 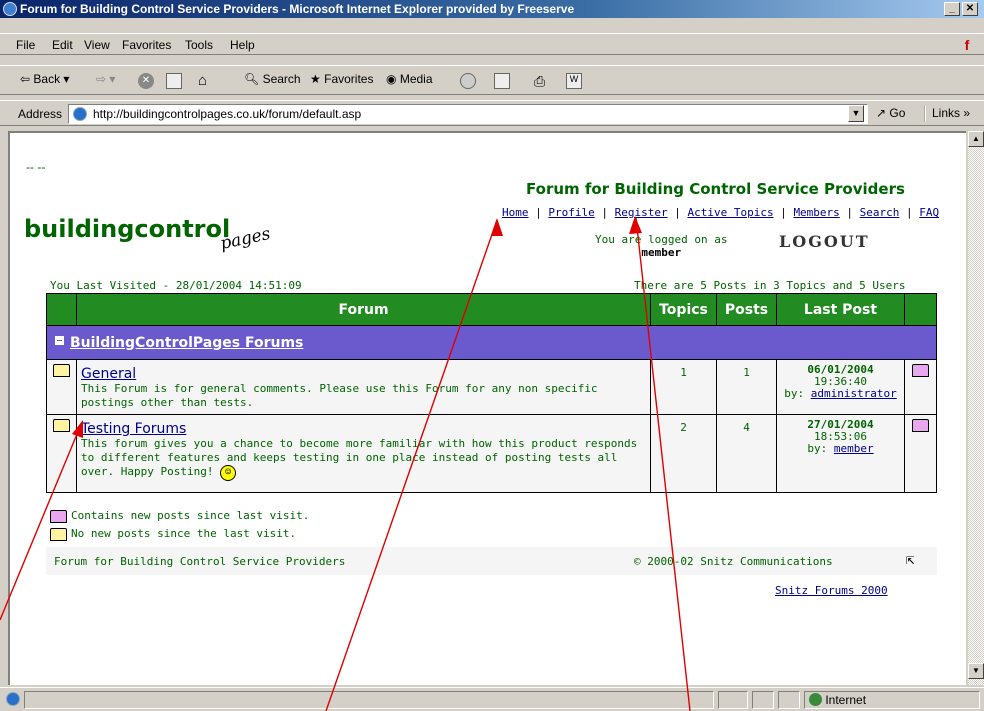 What do you see at coordinates (816, 212) in the screenshot?
I see `nav-members: Members` at bounding box center [816, 212].